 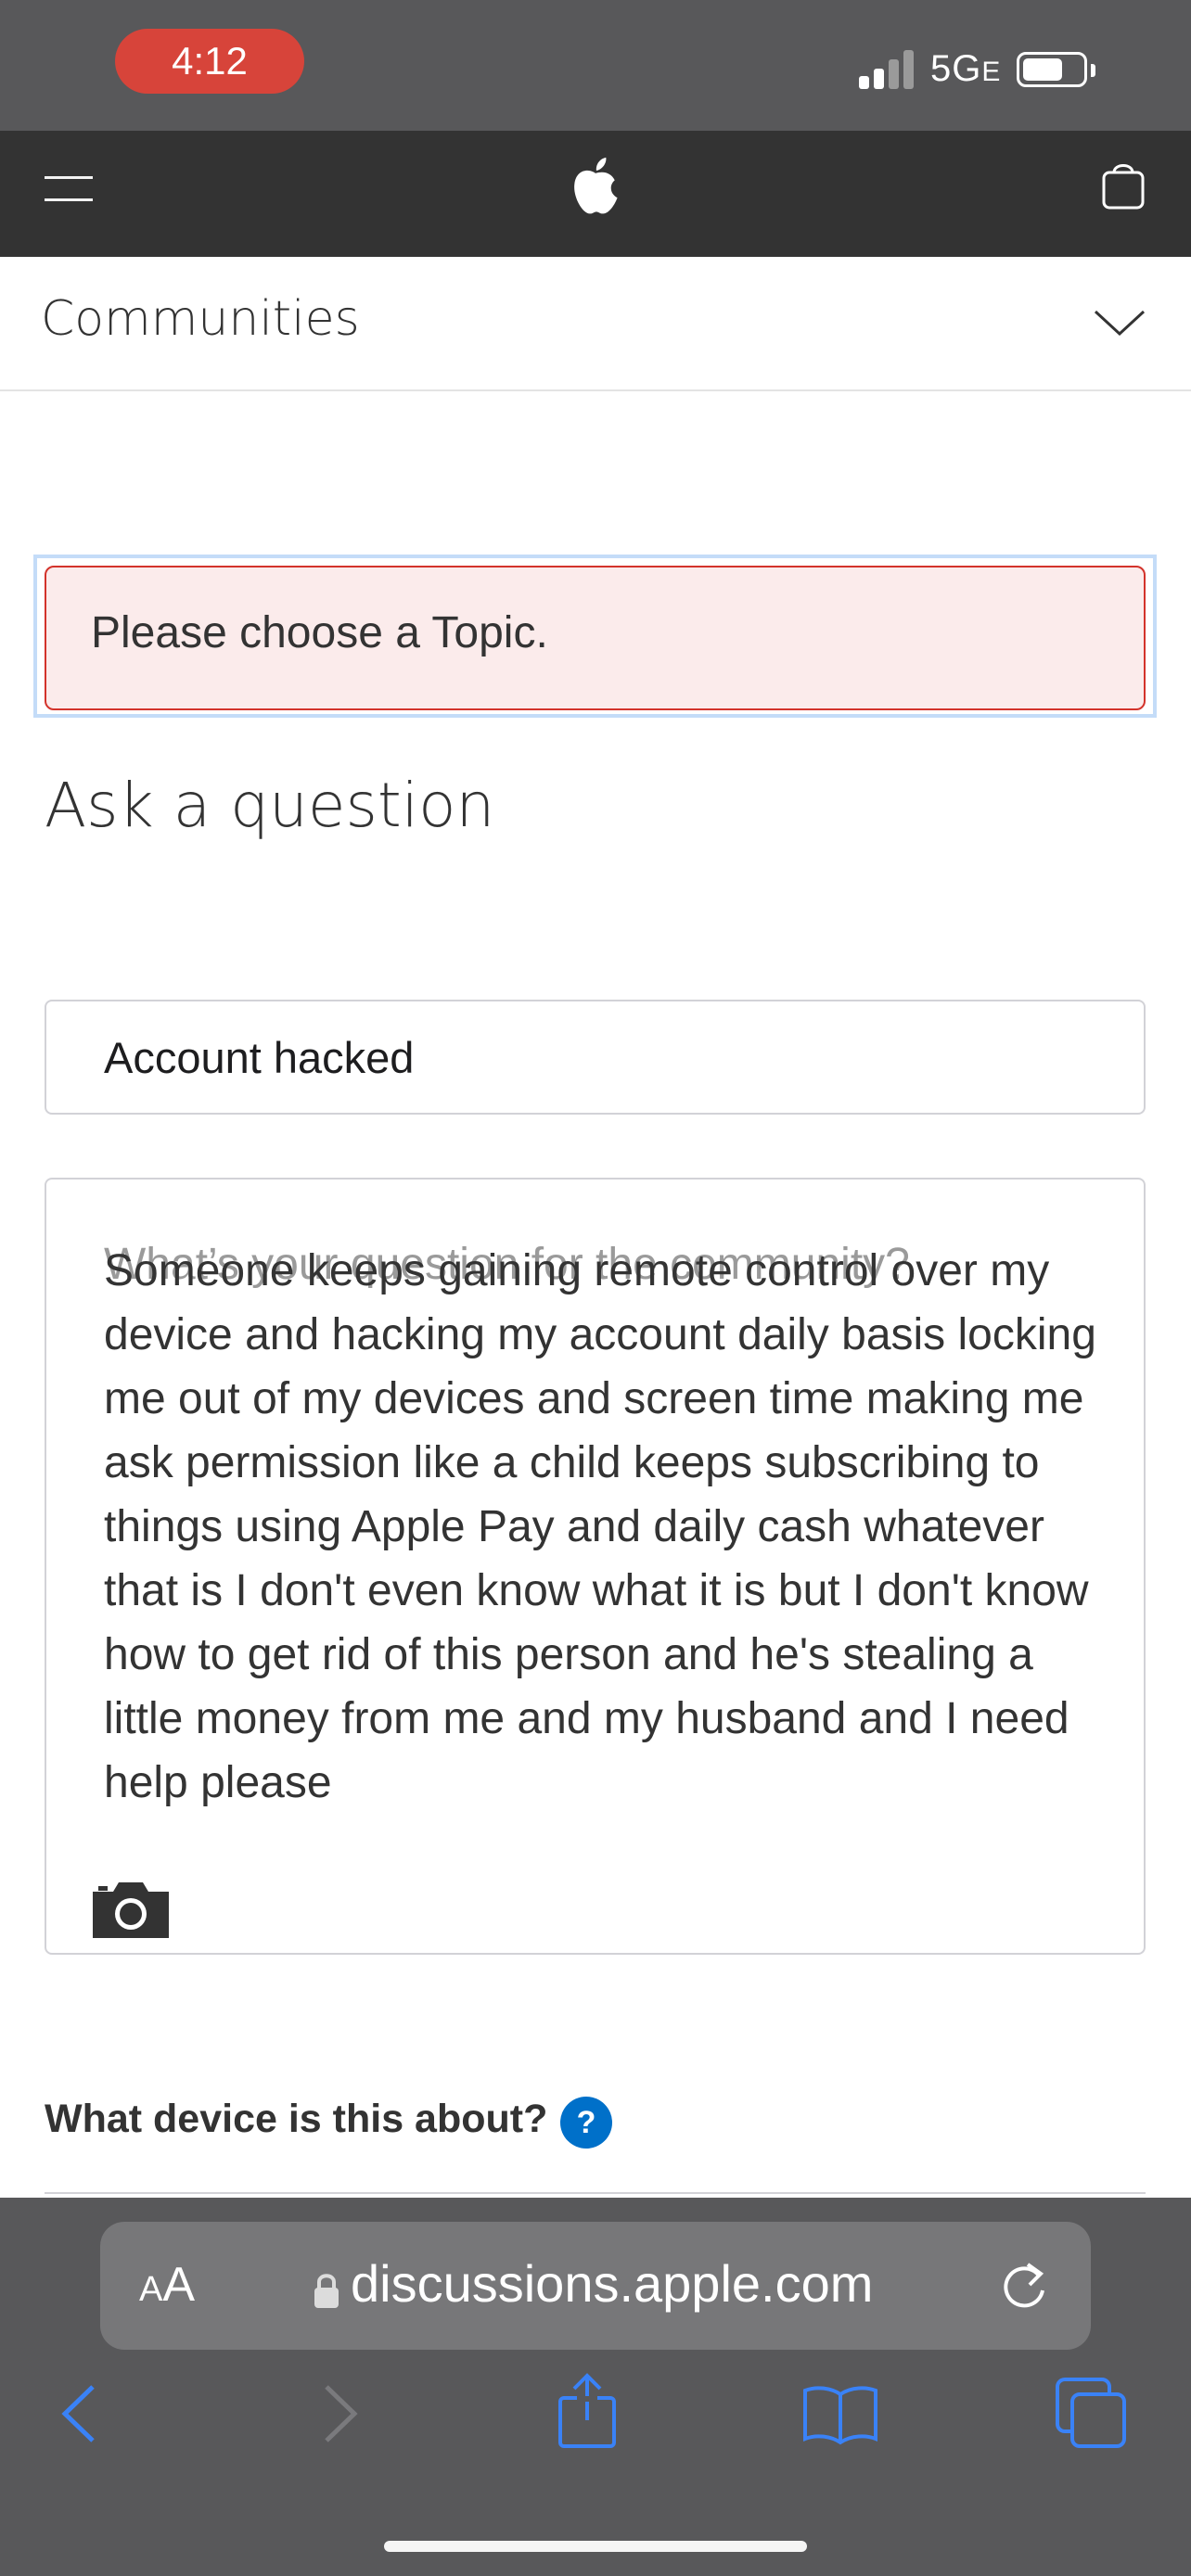 What do you see at coordinates (319, 632) in the screenshot?
I see `error-message: Please choose a Topic.` at bounding box center [319, 632].